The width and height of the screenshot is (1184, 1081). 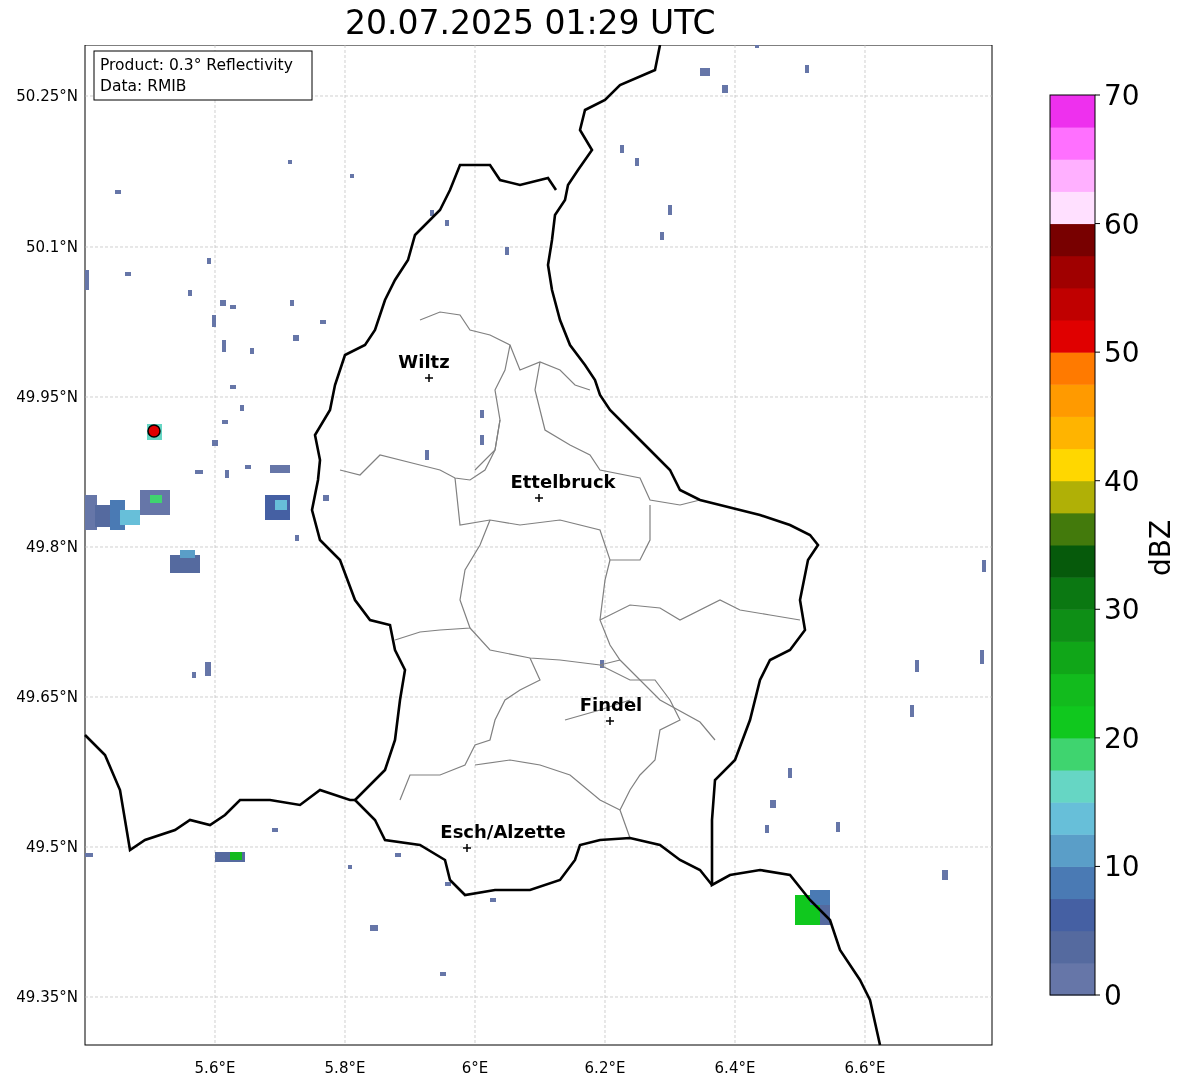 What do you see at coordinates (475, 1068) in the screenshot?
I see `x-tick-label: 6°E` at bounding box center [475, 1068].